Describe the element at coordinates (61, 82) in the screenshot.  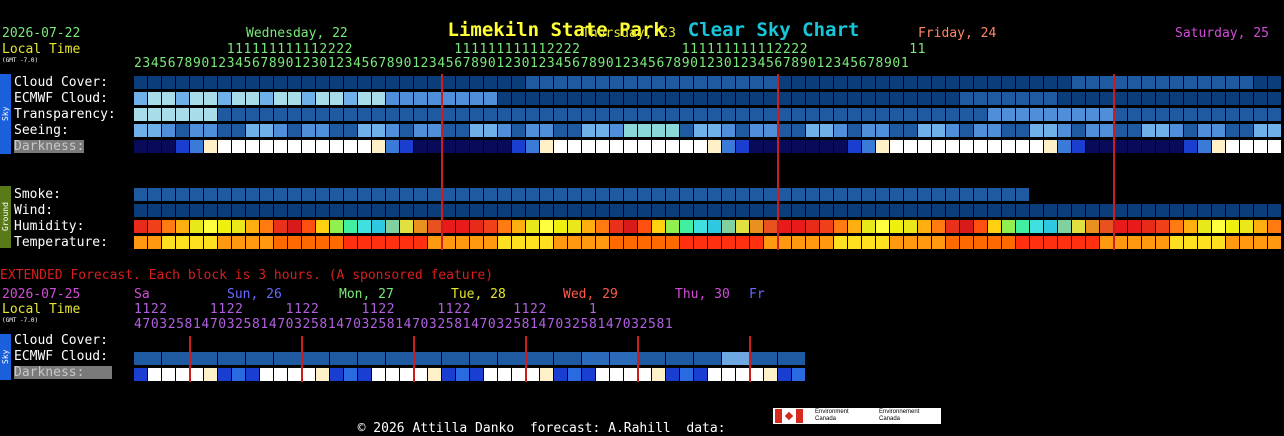
I see `row-label-cloud-cover: Cloud Cover:` at that location.